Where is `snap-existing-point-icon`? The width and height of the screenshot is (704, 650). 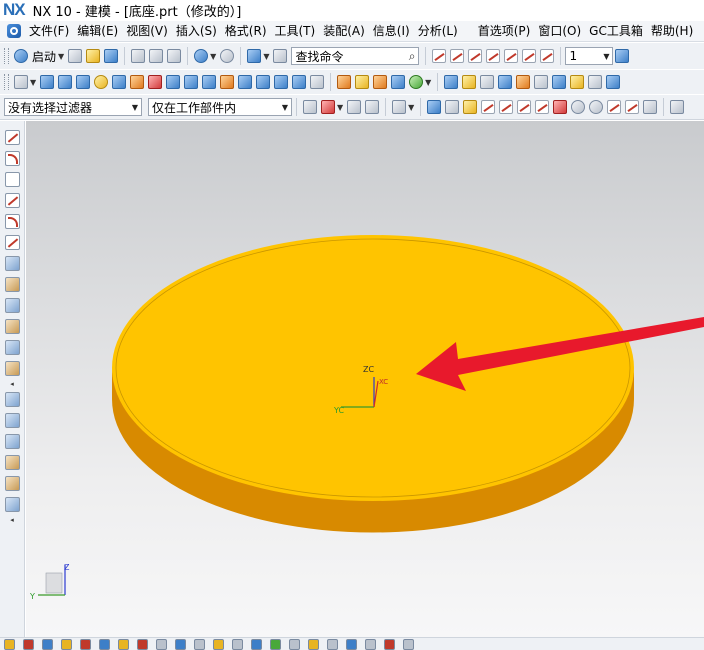
snap-existing-point-icon is located at coordinates (596, 107).